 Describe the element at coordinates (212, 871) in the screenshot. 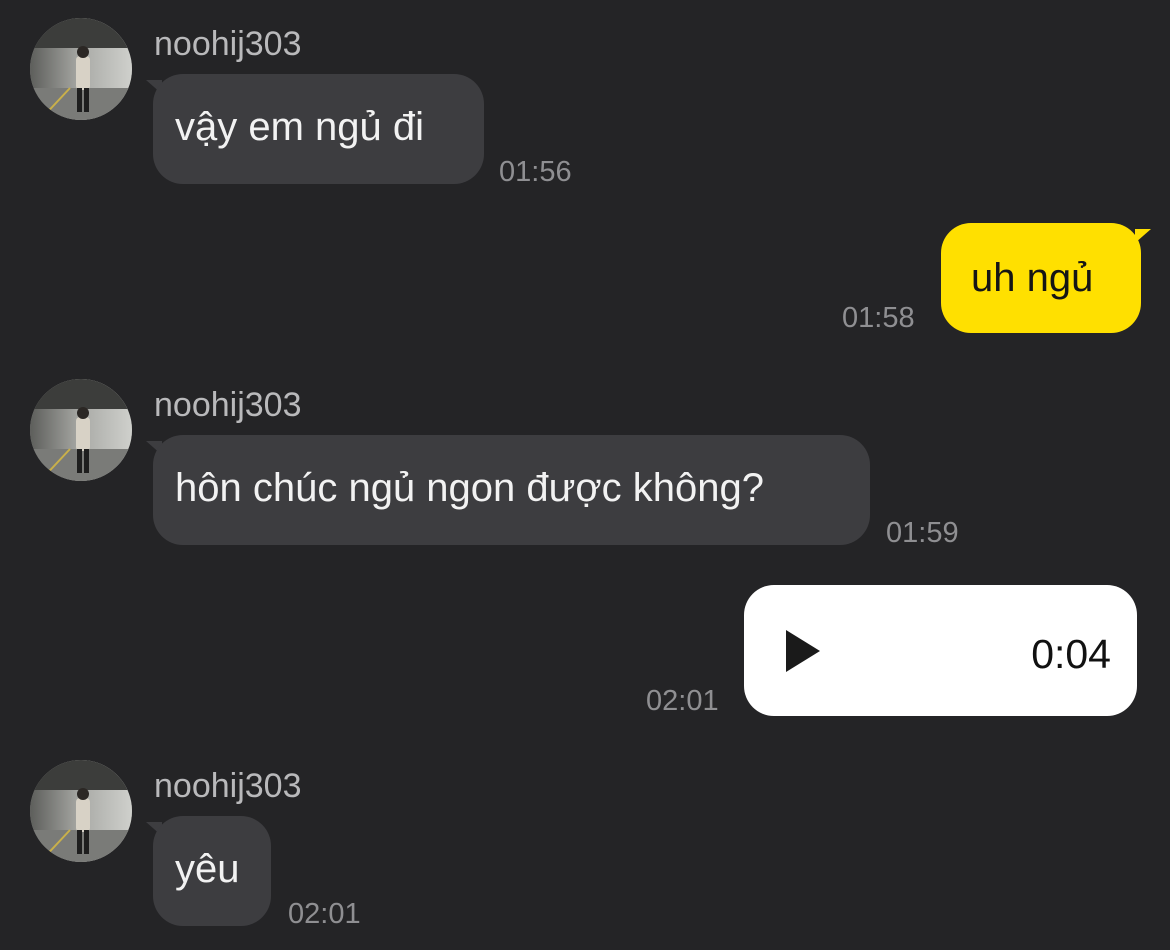

I see `message-bubble: yêu` at that location.